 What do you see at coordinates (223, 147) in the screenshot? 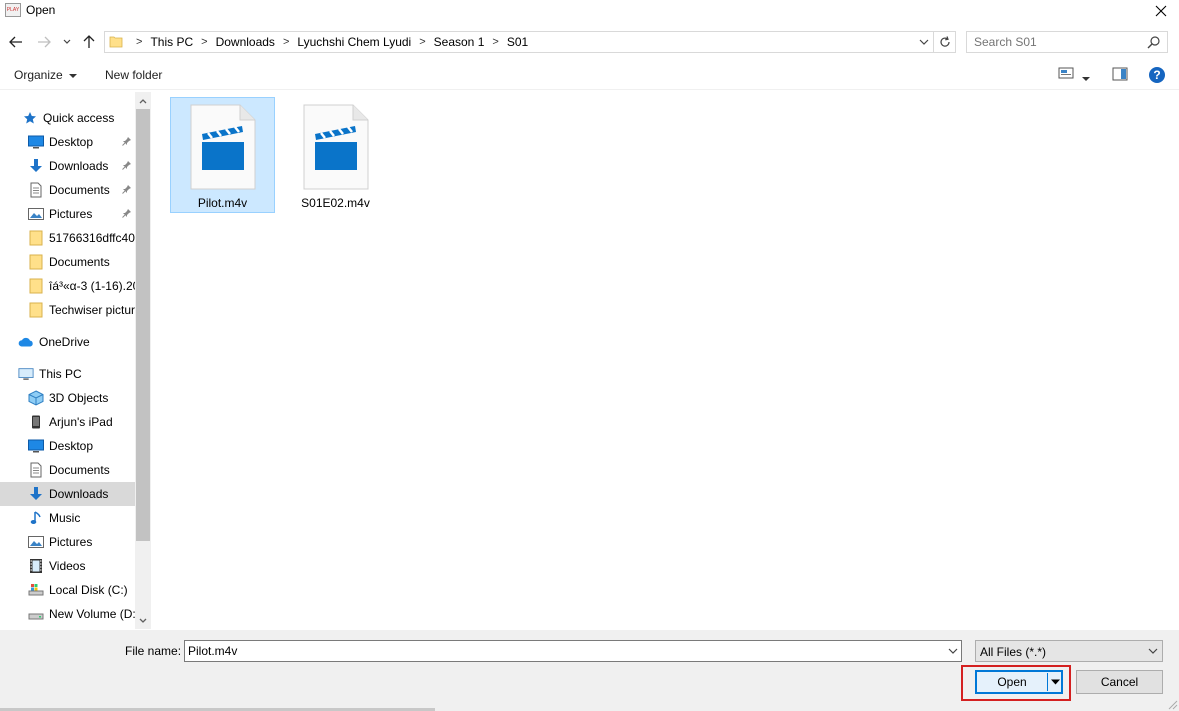
I see `video-file-icon` at bounding box center [223, 147].